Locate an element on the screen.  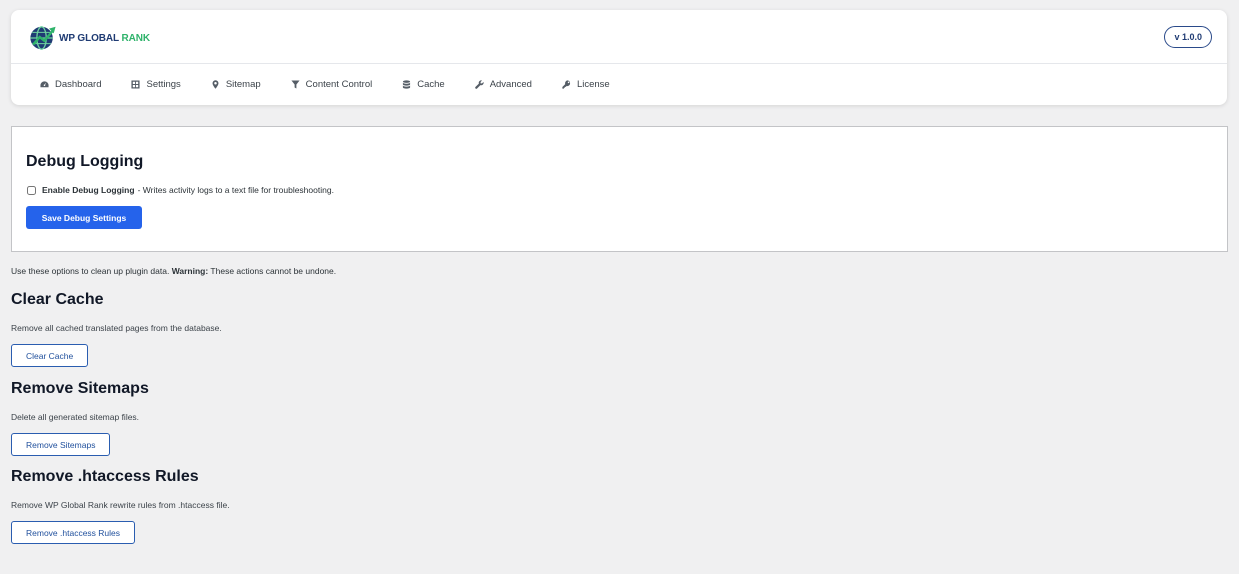
filter-icon is located at coordinates (295, 84).